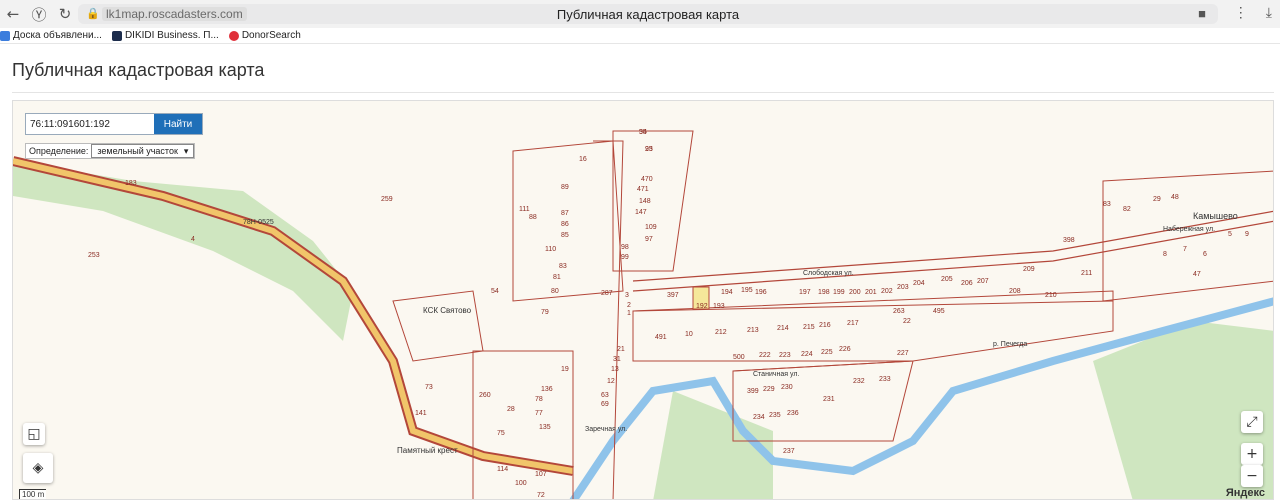 This screenshot has width=1280, height=500. What do you see at coordinates (539, 399) in the screenshot?
I see `parcel-number: 78` at bounding box center [539, 399].